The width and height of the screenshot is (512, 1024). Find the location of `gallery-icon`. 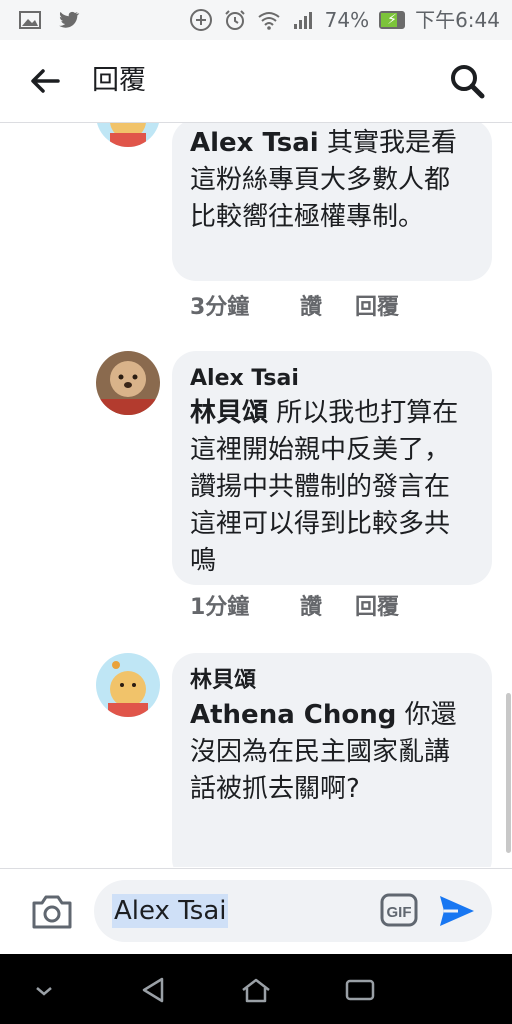

gallery-icon is located at coordinates (30, 20).